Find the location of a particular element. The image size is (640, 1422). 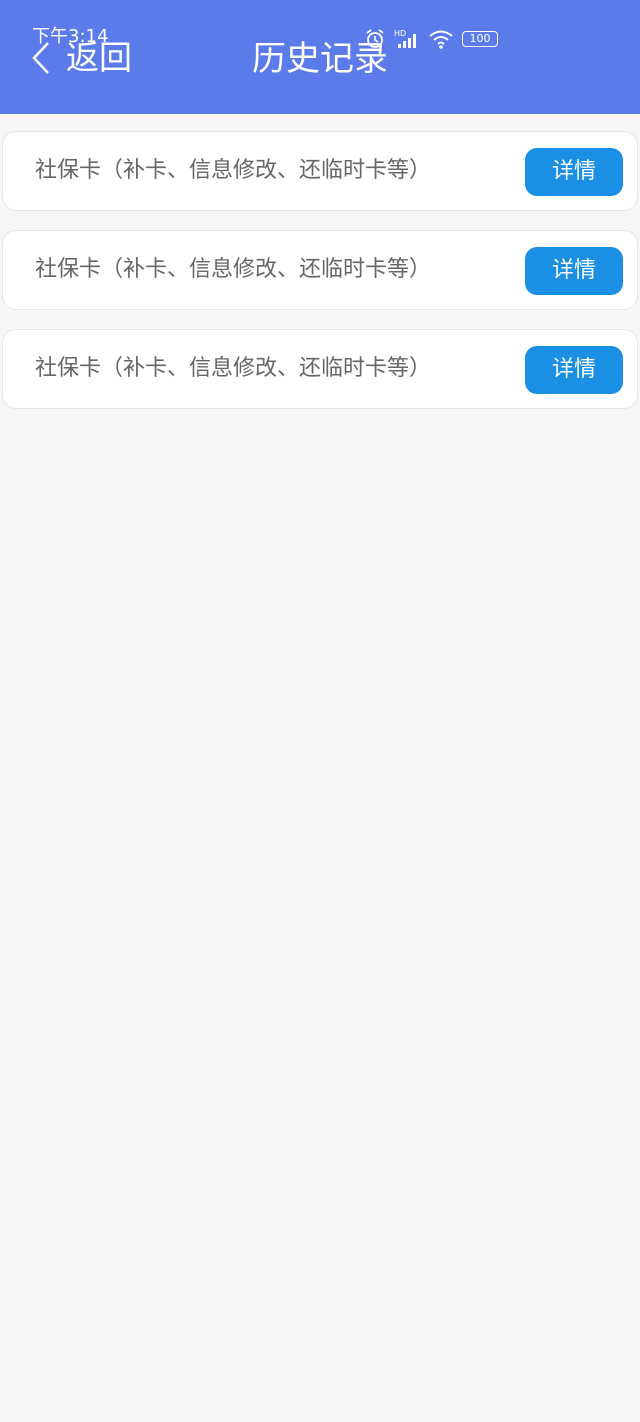

app-header: 下午3:14 HD 100 返回 历史记录 is located at coordinates (320, 57).